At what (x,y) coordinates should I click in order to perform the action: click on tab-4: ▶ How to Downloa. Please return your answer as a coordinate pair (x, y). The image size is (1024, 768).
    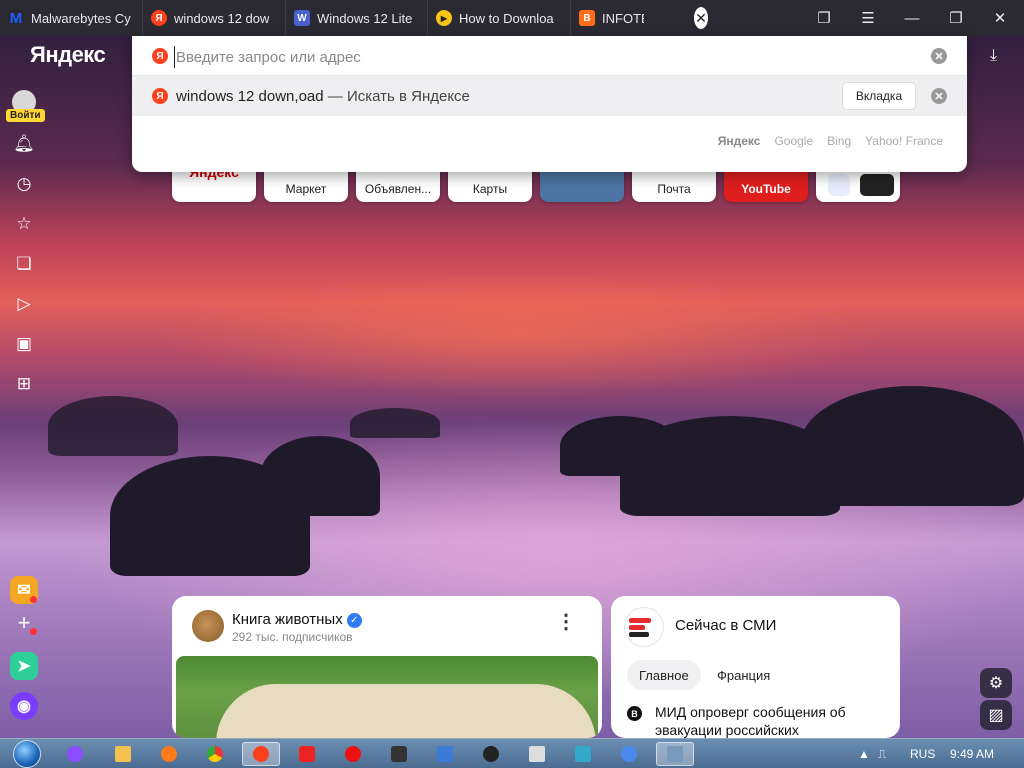
    Looking at the image, I should click on (499, 18).